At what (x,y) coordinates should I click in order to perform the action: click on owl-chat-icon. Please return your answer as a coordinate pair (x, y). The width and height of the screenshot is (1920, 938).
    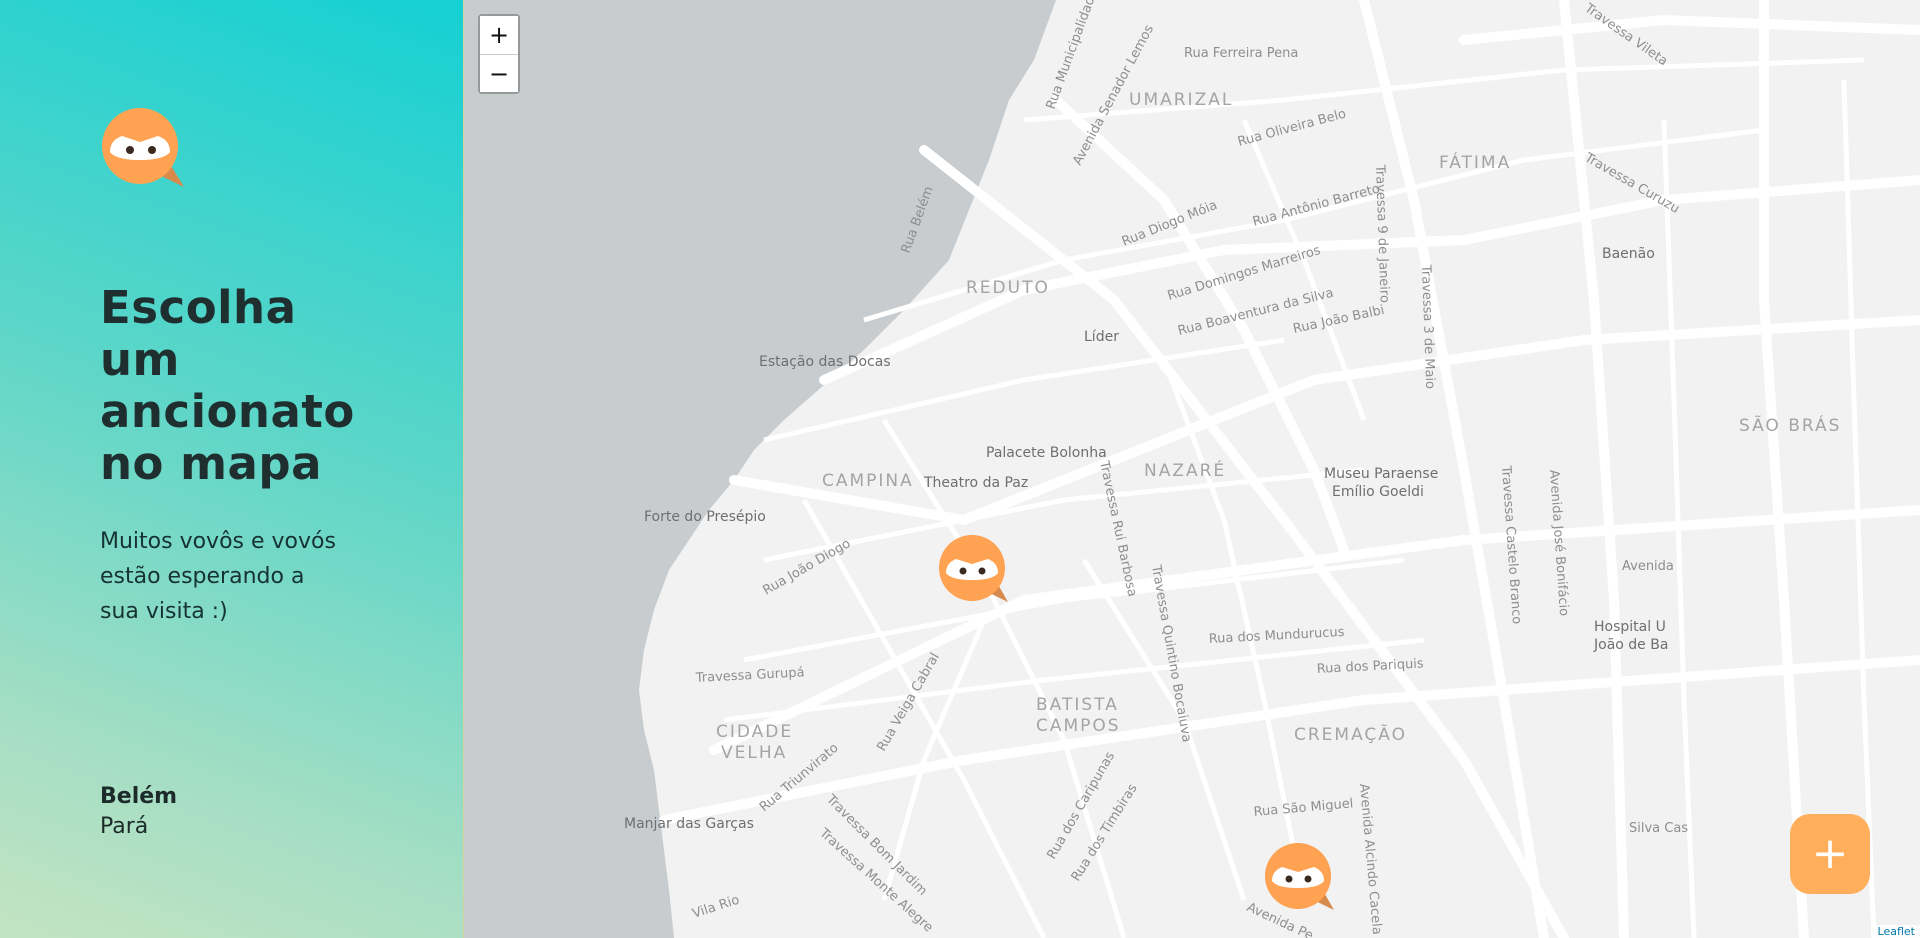
    Looking at the image, I should click on (143, 147).